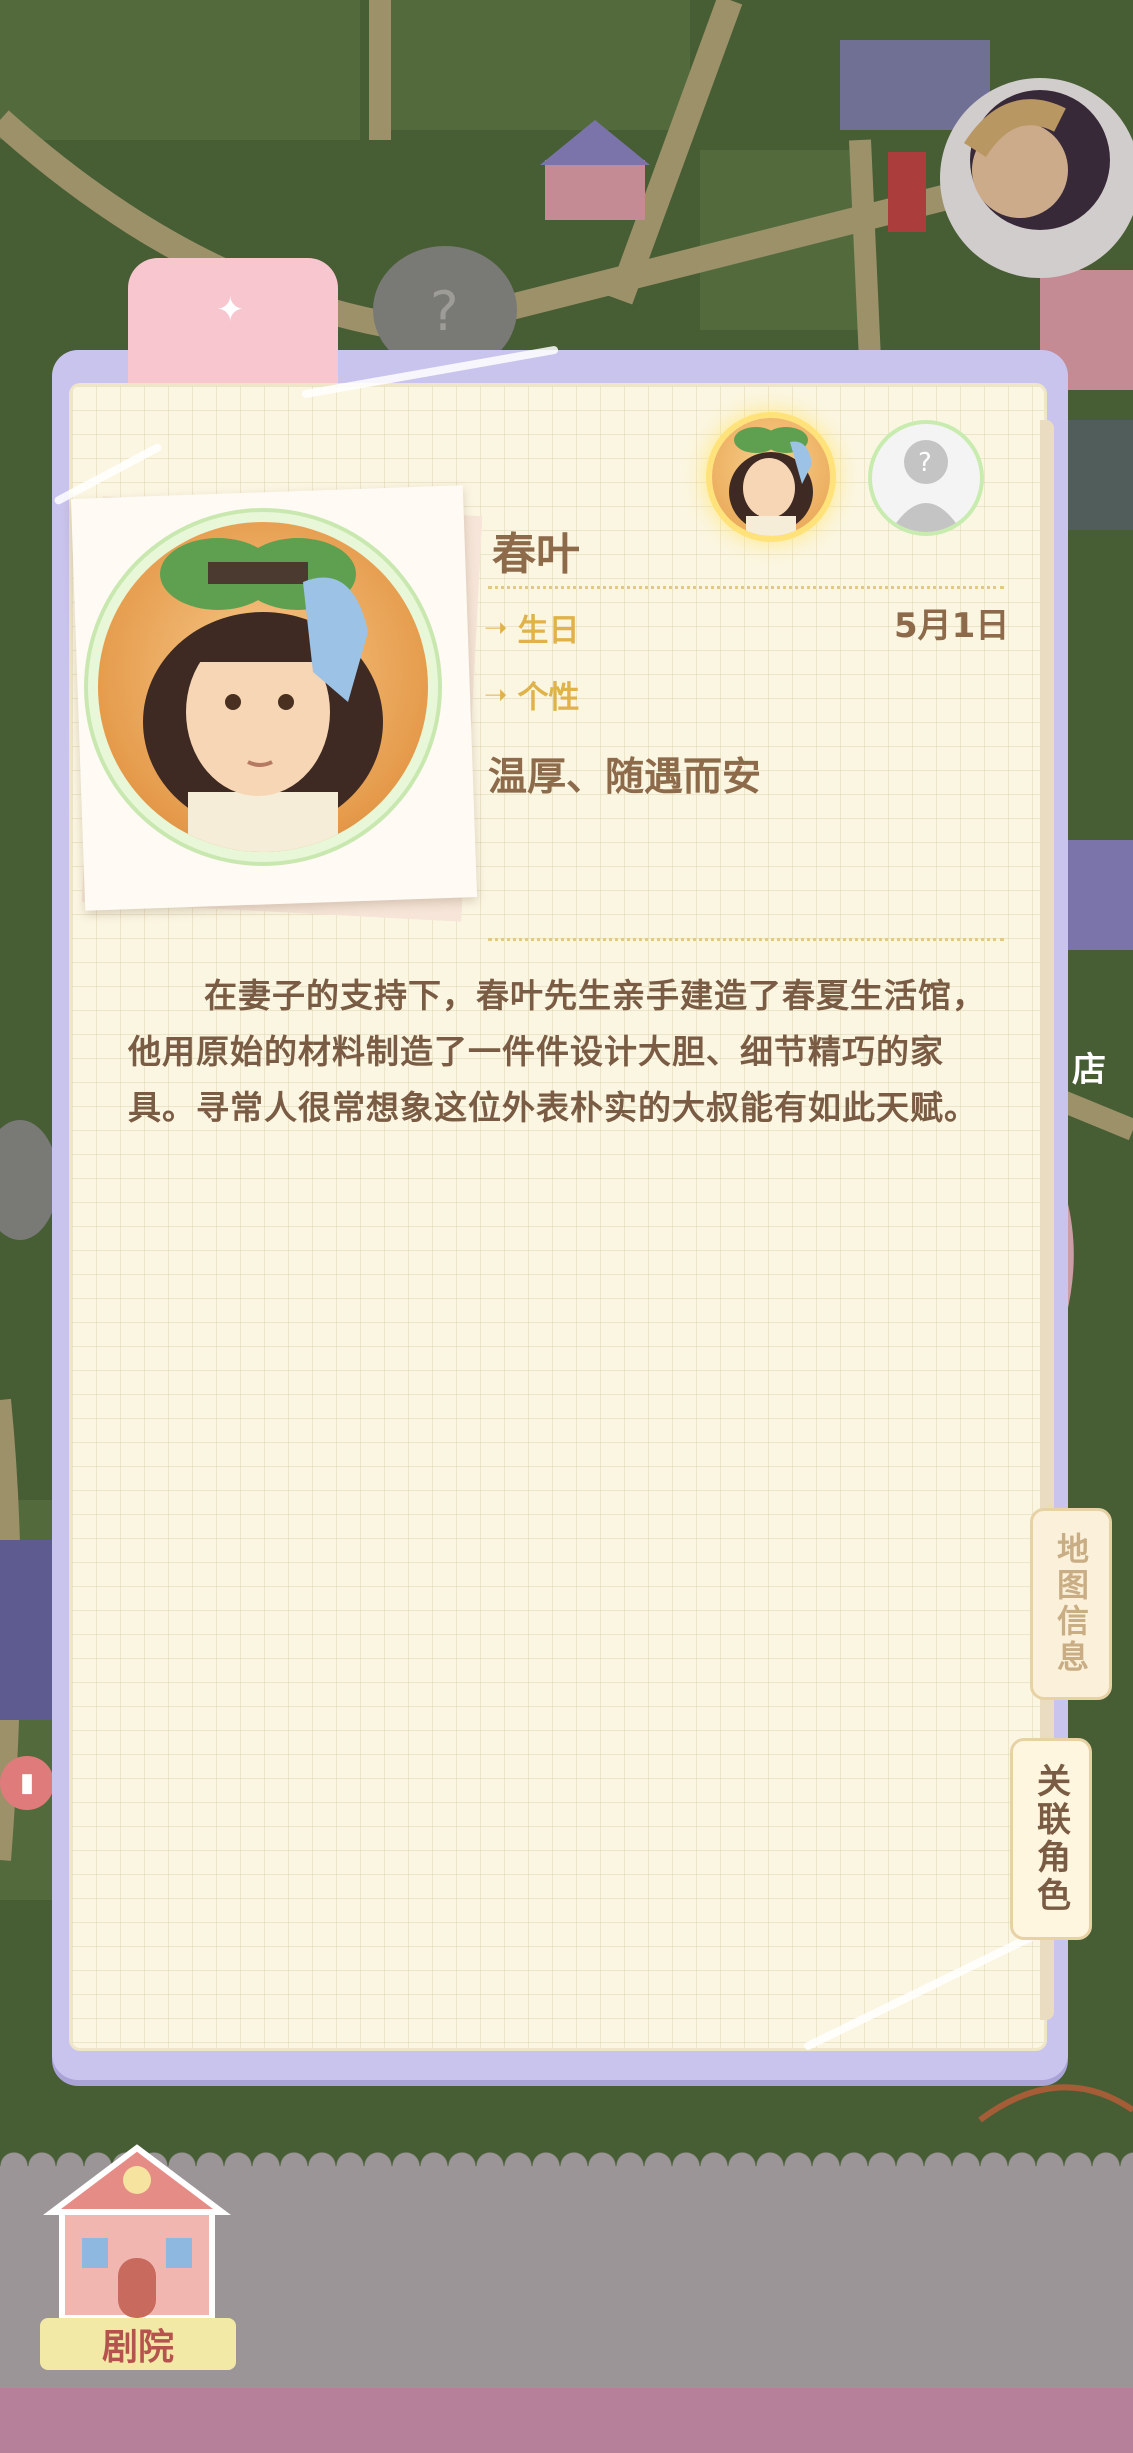 This screenshot has height=2453, width=1133. Describe the element at coordinates (138, 2344) in the screenshot. I see `theater-label: 剧院` at that location.